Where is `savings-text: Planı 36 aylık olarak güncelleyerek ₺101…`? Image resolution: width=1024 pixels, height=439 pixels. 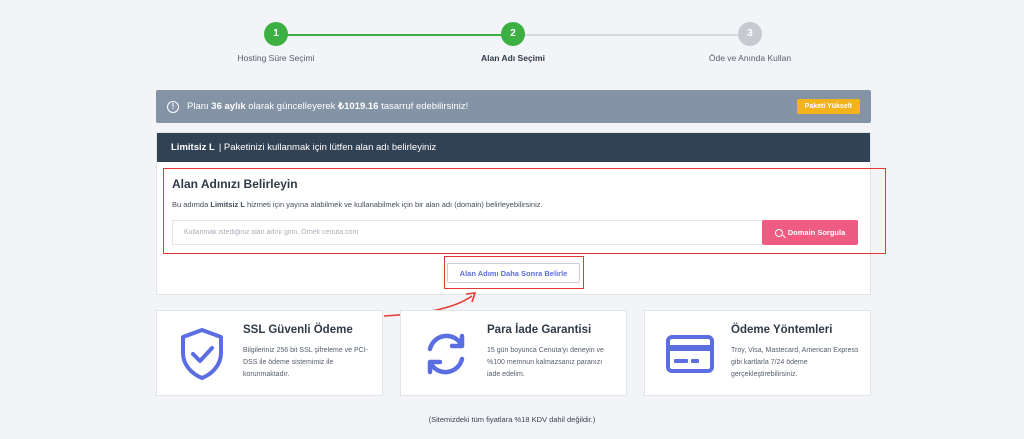
savings-text: Planı 36 aylık olarak güncelleyerek ₺101… is located at coordinates (328, 106).